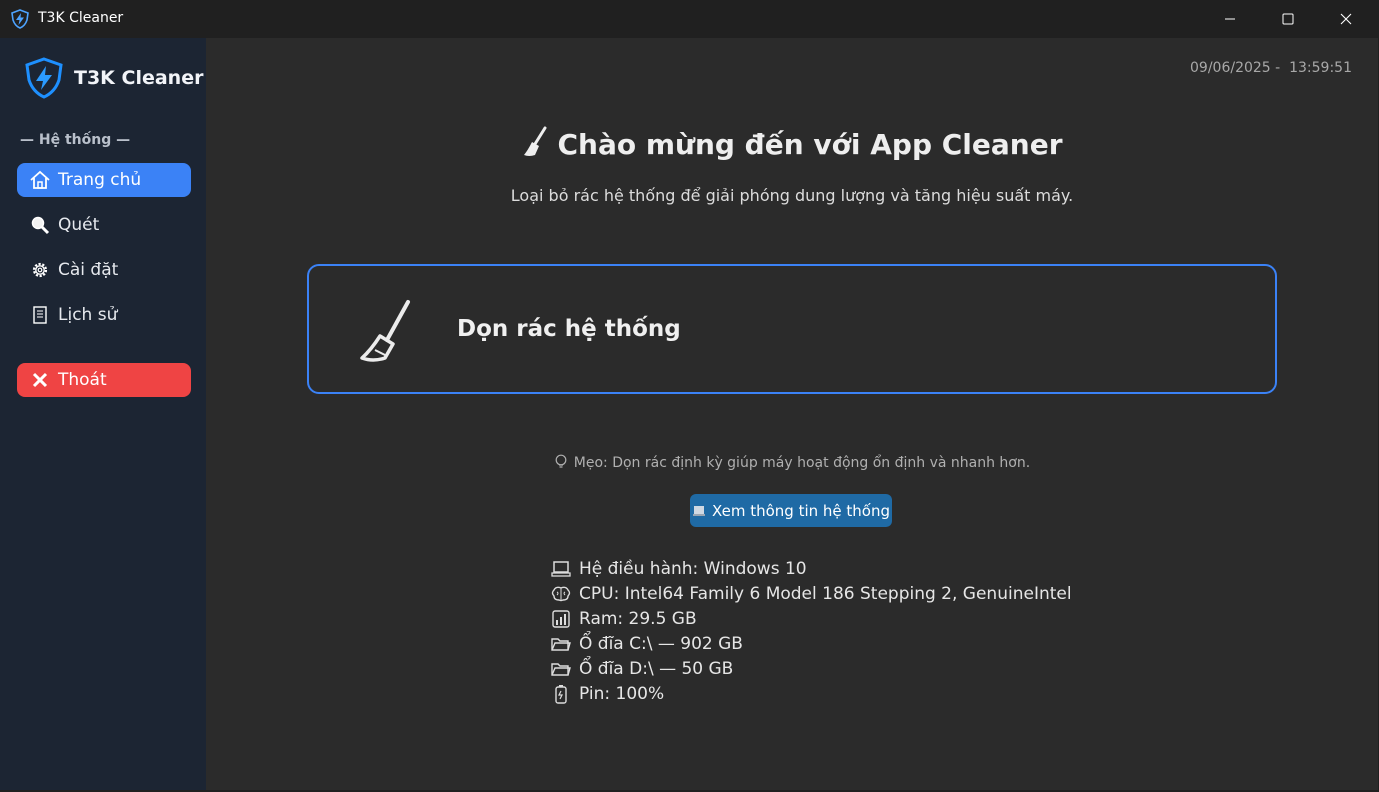 This screenshot has width=1379, height=792. Describe the element at coordinates (811, 668) in the screenshot. I see `list-item: Ổ đĩa D:\ — 50 GB` at that location.